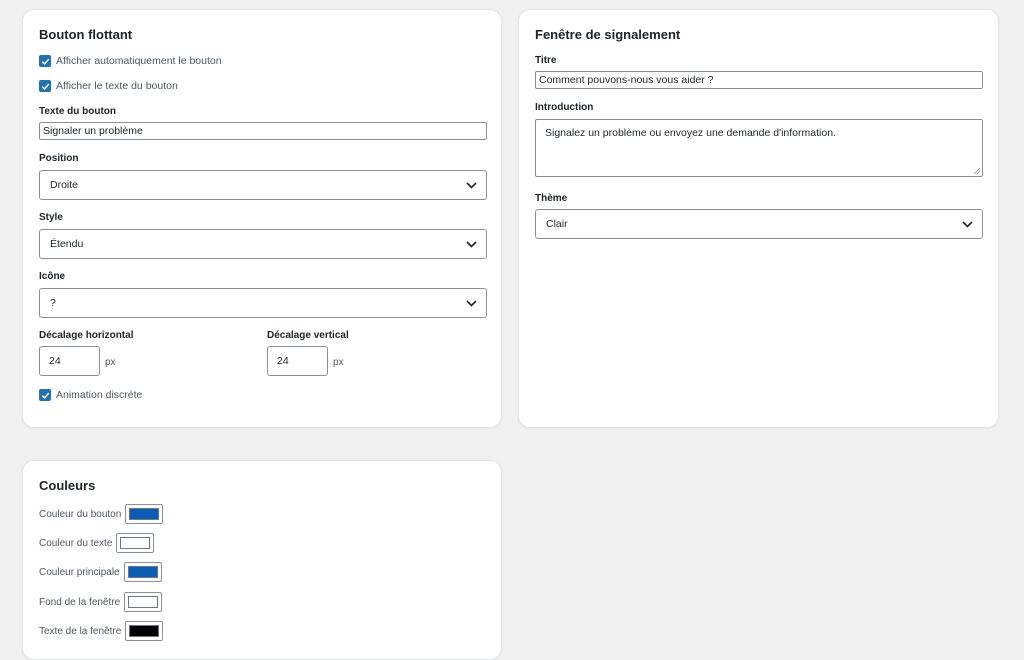 This screenshot has width=1024, height=660. I want to click on color-picker-button, so click(144, 514).